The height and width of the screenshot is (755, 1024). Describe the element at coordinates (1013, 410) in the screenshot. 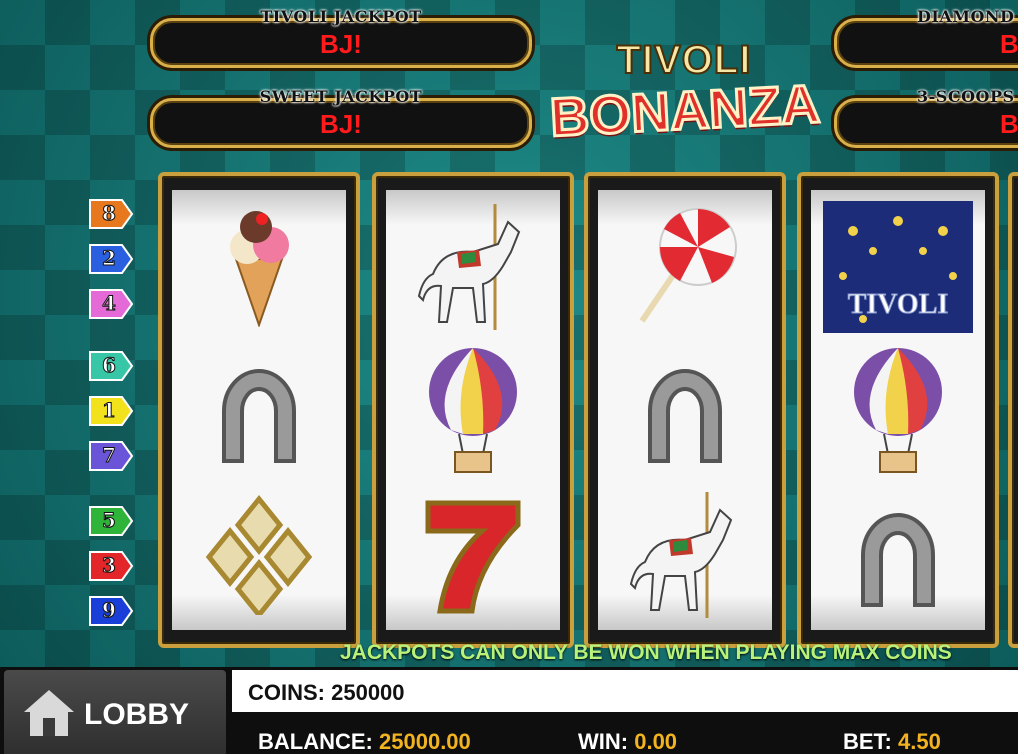

I see `reel-5-partial` at that location.